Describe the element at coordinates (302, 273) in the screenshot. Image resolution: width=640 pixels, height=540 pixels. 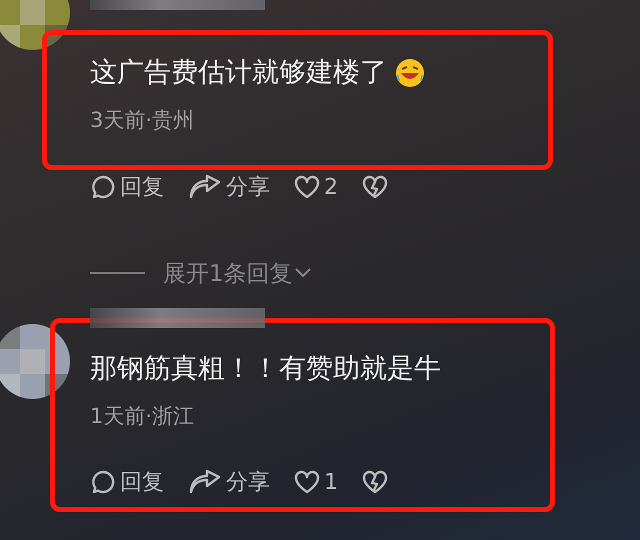
I see `chevron-down-icon` at that location.